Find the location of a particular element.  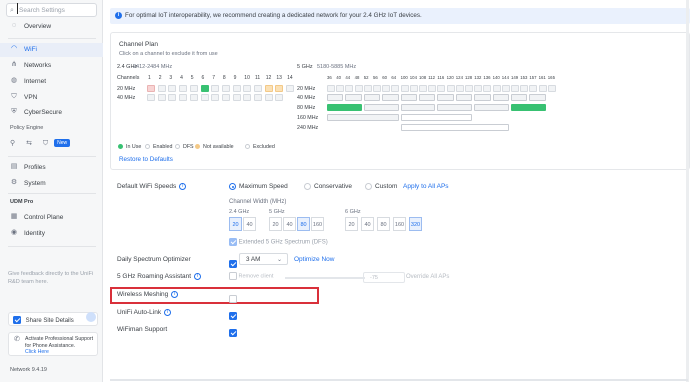

optimizer-time-select: 3 AM ⌄ is located at coordinates (263, 259).